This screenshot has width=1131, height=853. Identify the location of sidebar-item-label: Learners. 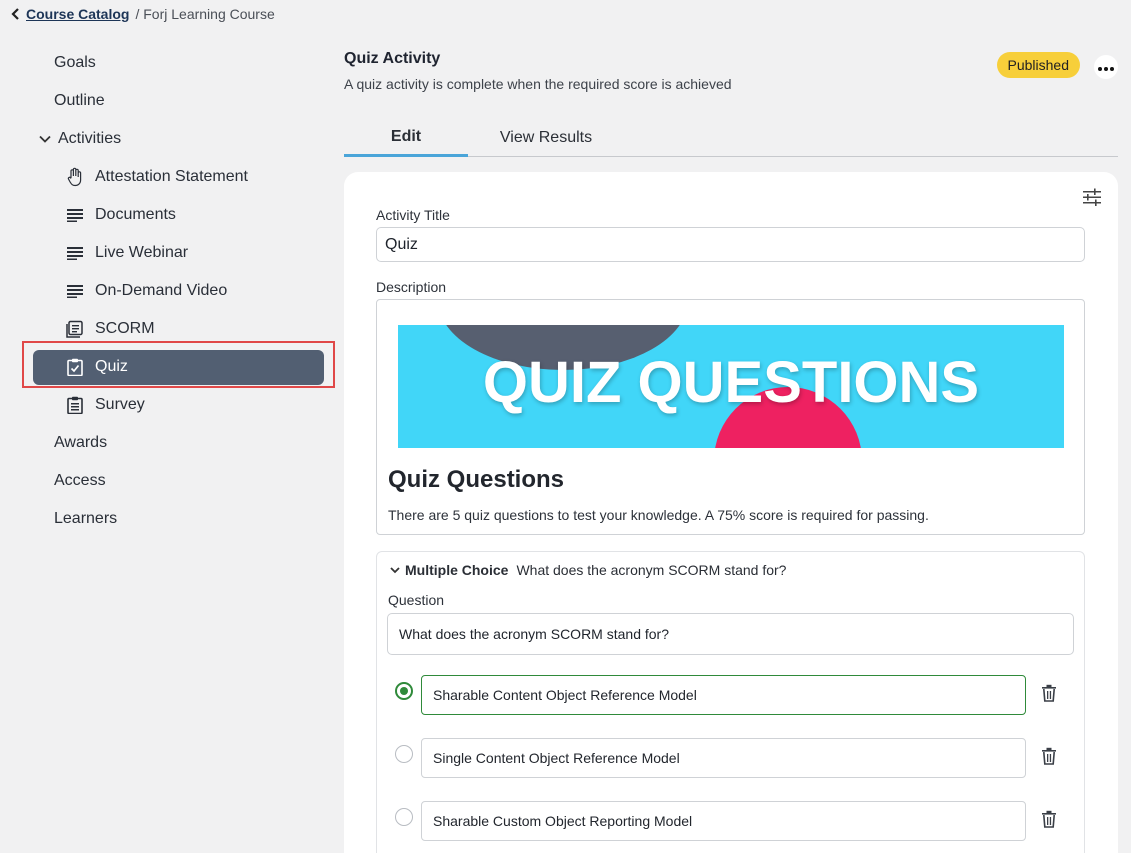
(86, 518).